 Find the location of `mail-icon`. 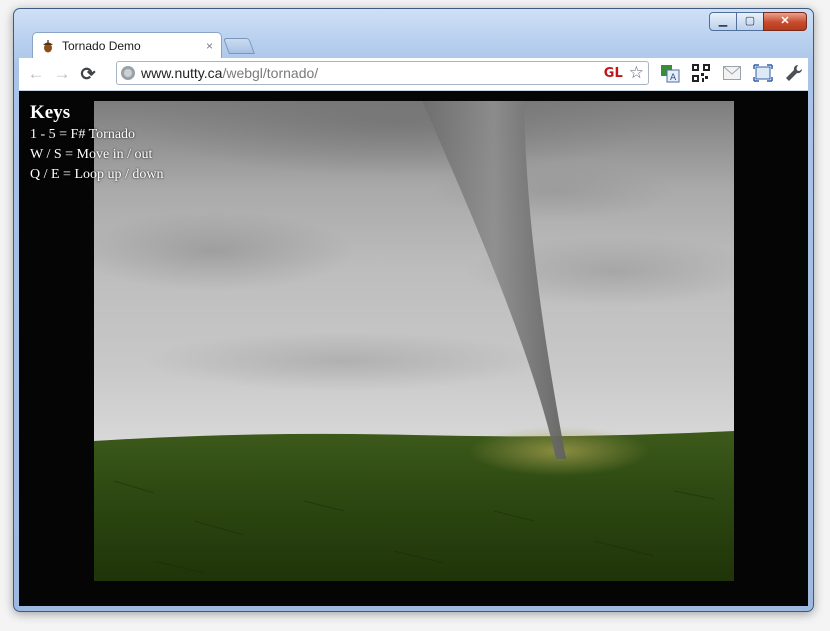

mail-icon is located at coordinates (732, 73).